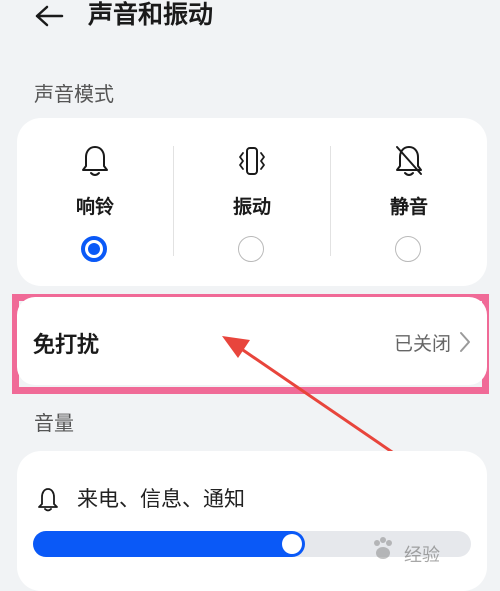  What do you see at coordinates (250, 22) in the screenshot?
I see `header: 声音和振动` at bounding box center [250, 22].